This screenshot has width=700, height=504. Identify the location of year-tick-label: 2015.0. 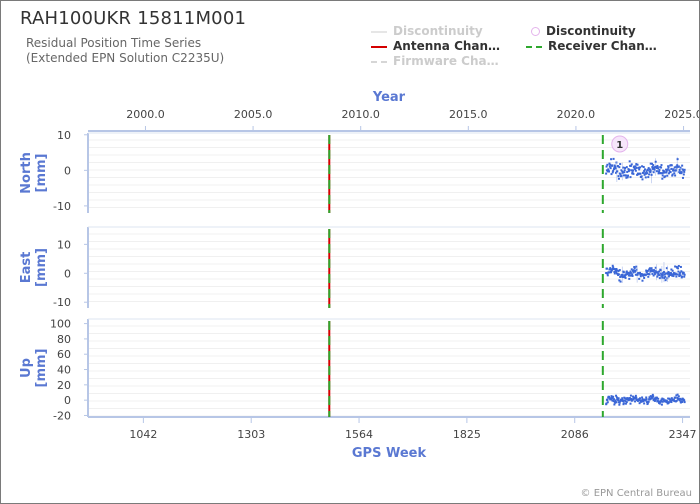
(468, 114).